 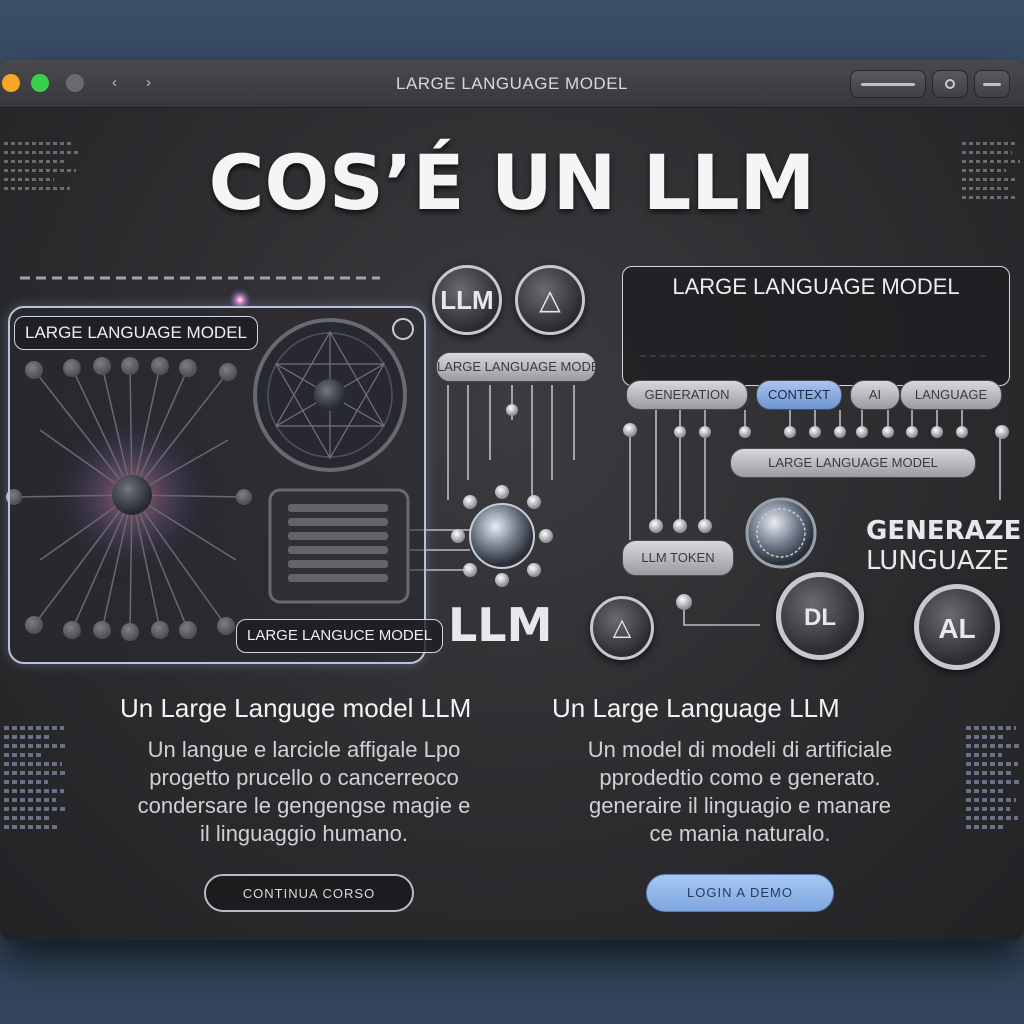 I want to click on section-right-title: Un Large Language LLM, so click(x=696, y=708).